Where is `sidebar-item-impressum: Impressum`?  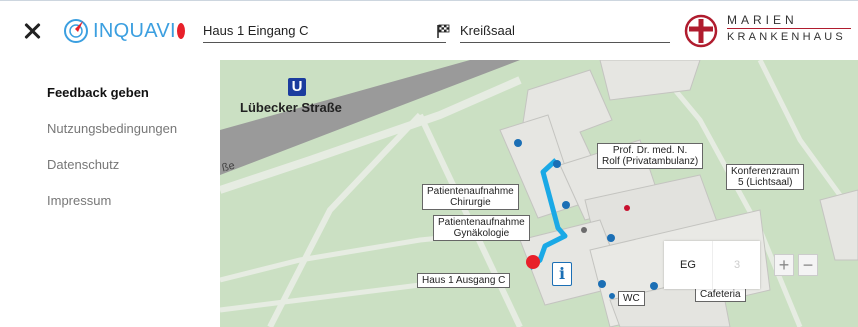 sidebar-item-impressum: Impressum is located at coordinates (79, 200).